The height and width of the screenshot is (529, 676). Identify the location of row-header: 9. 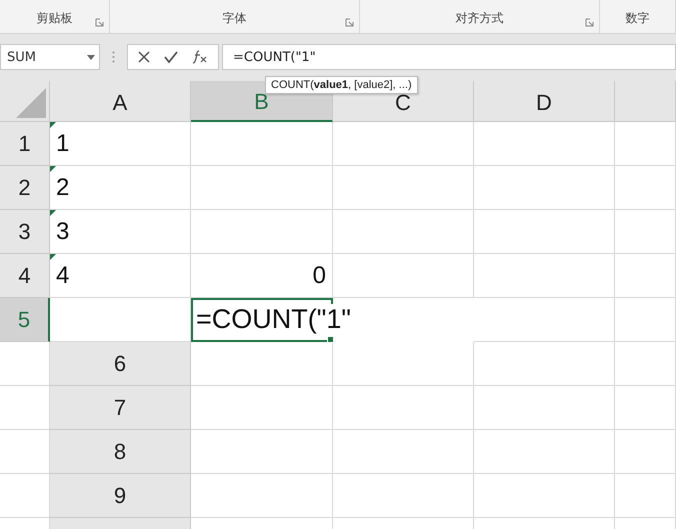
(120, 496).